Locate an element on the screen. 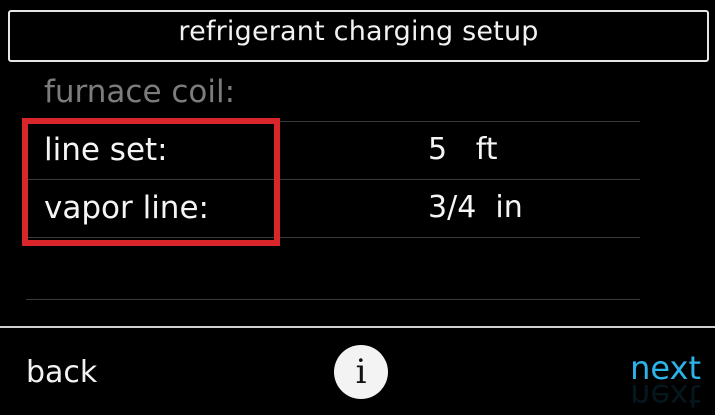 The width and height of the screenshot is (715, 415). page-title: refrigerant charging setup is located at coordinates (358, 31).